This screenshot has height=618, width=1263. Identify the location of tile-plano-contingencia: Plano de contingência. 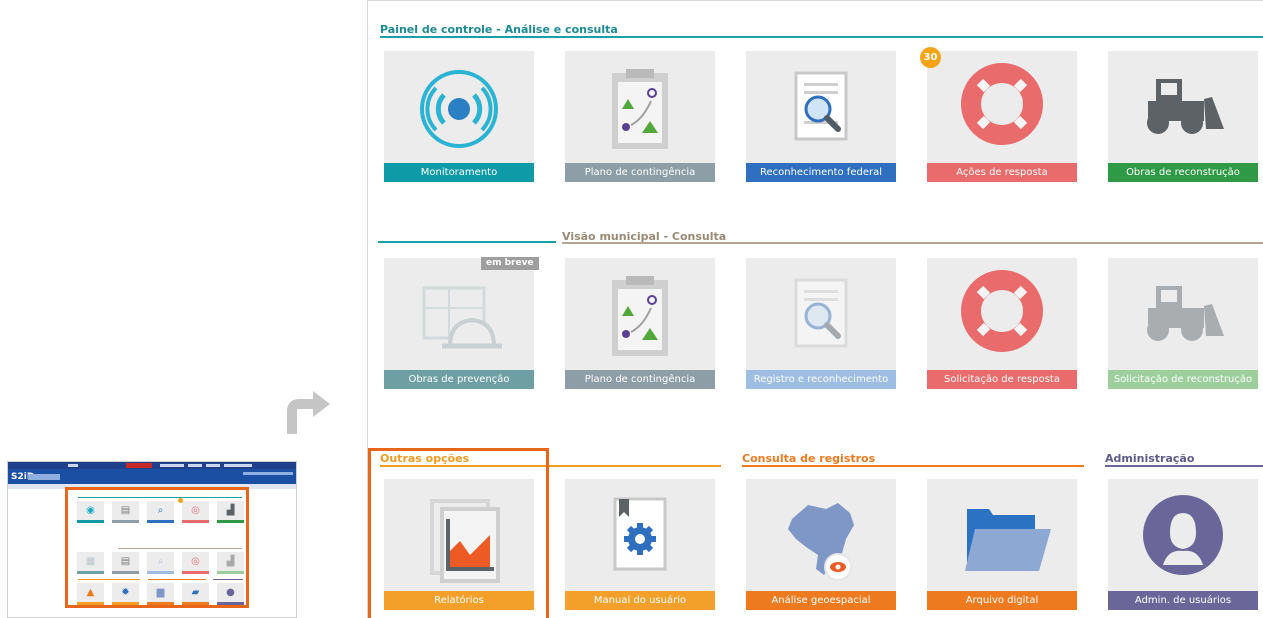
(640, 116).